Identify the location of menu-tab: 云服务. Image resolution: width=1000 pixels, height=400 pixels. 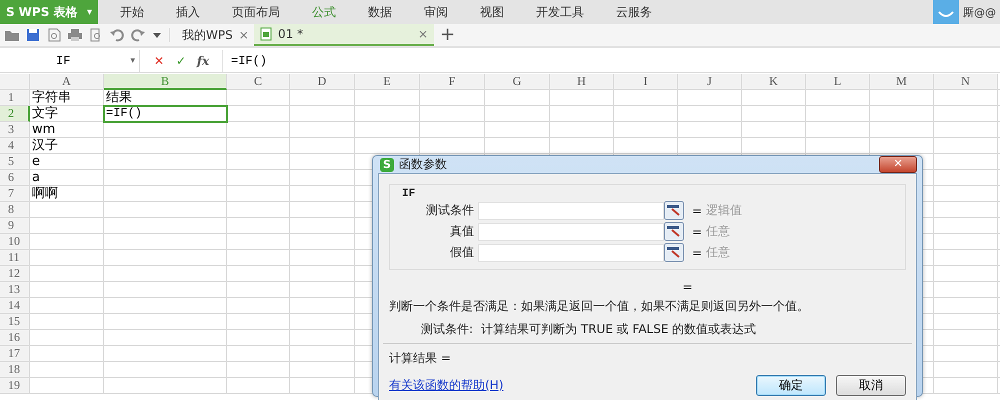
(634, 12).